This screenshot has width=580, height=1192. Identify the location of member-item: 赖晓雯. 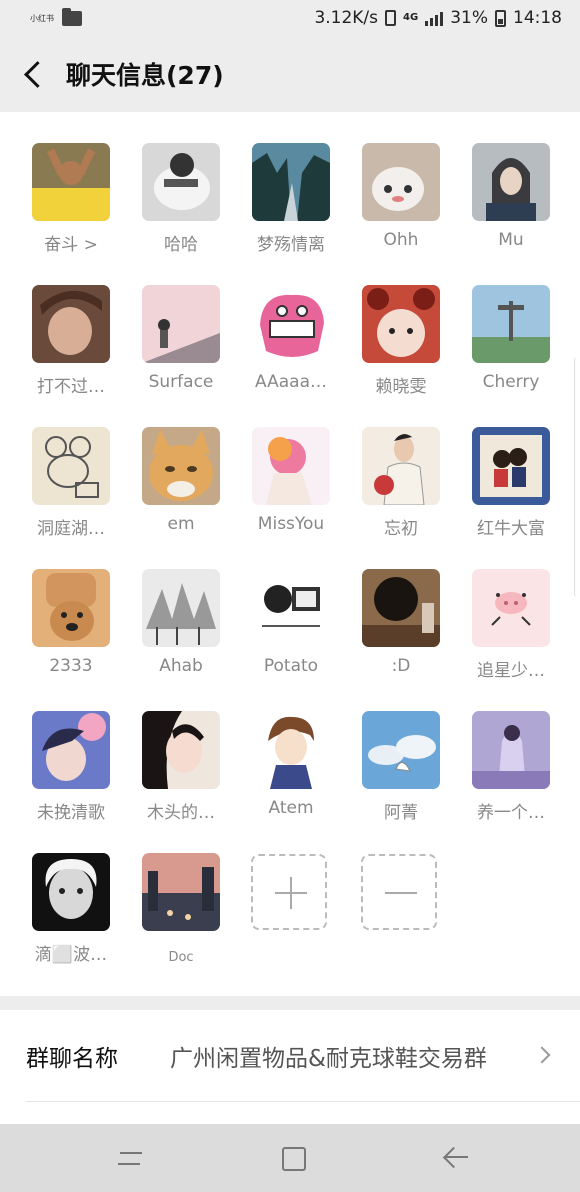
(401, 325).